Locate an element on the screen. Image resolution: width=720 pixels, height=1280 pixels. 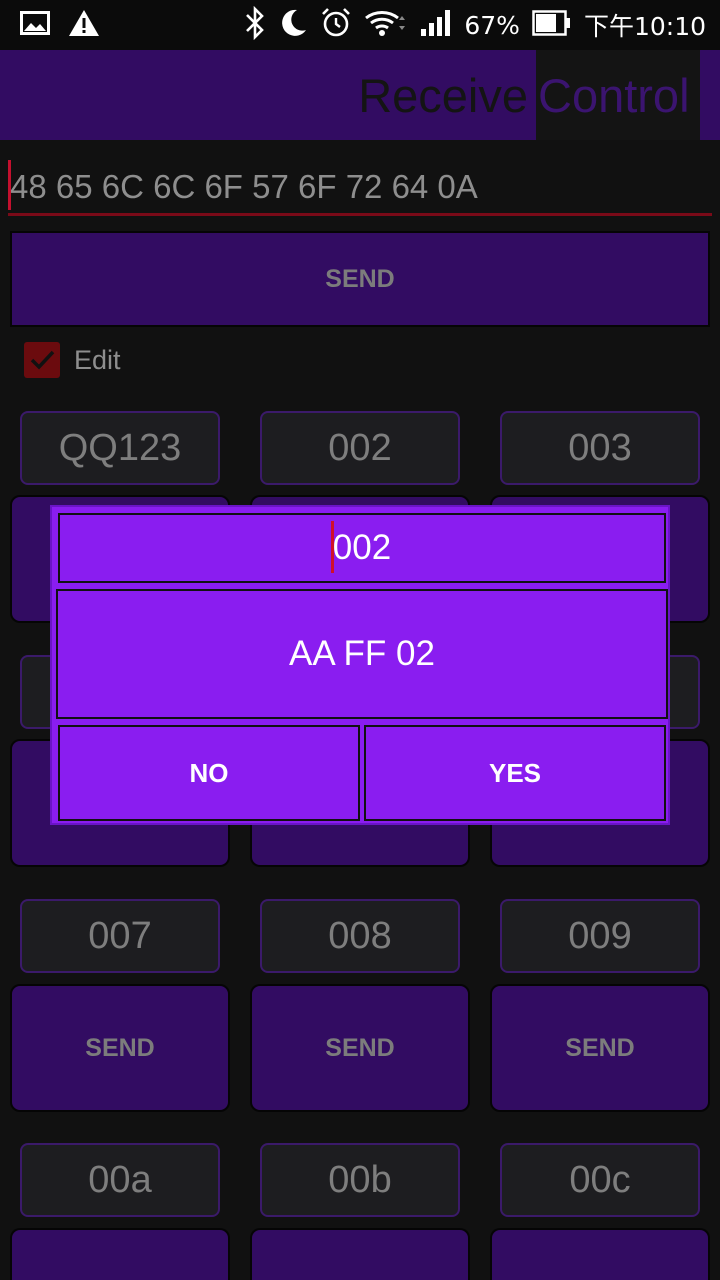
status-bar: 67% 下午10:10 is located at coordinates (360, 25).